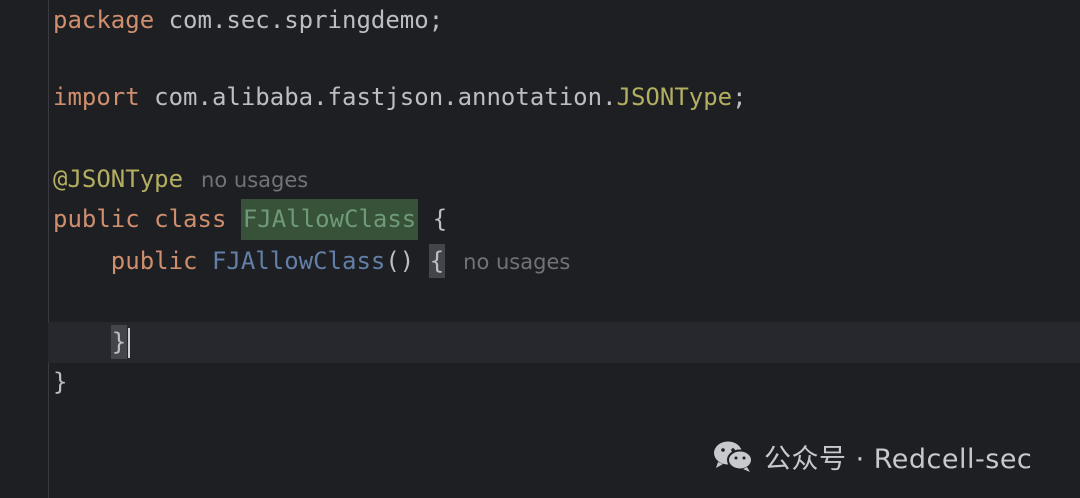 This screenshot has width=1080, height=498. Describe the element at coordinates (96, 97) in the screenshot. I see `import-keyword: import` at that location.